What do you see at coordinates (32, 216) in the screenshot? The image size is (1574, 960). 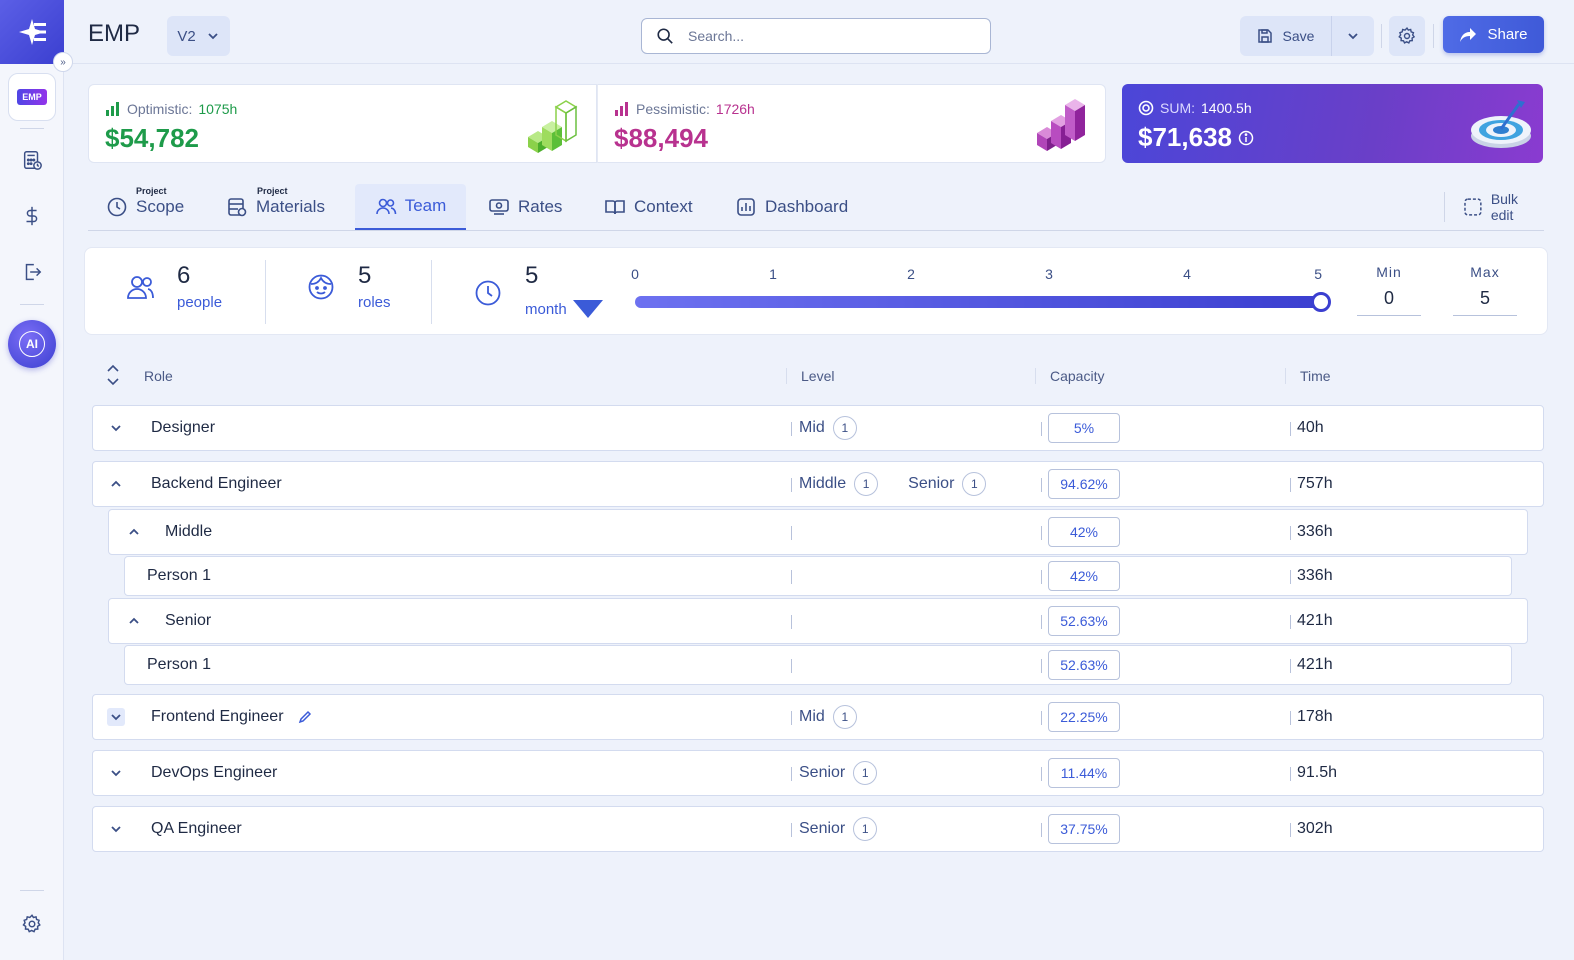 I see `dollar-icon` at bounding box center [32, 216].